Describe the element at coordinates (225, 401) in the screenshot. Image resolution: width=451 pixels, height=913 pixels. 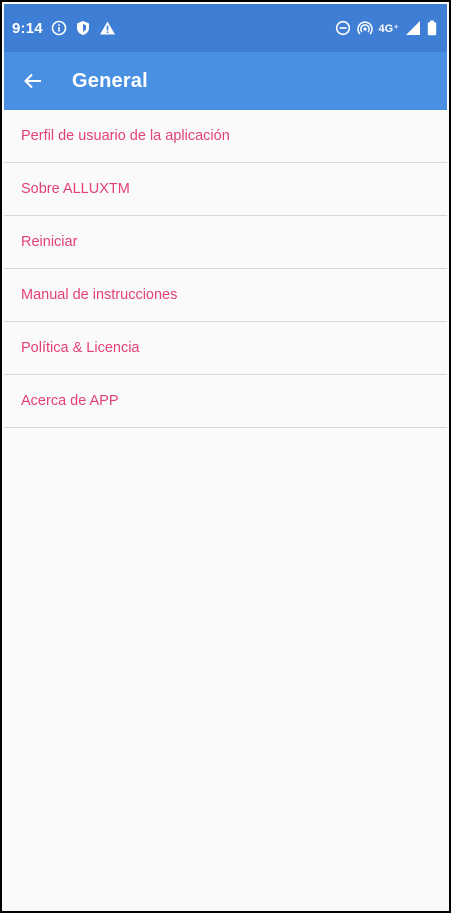
I see `menu-item-about-app: Acerca de APP` at that location.